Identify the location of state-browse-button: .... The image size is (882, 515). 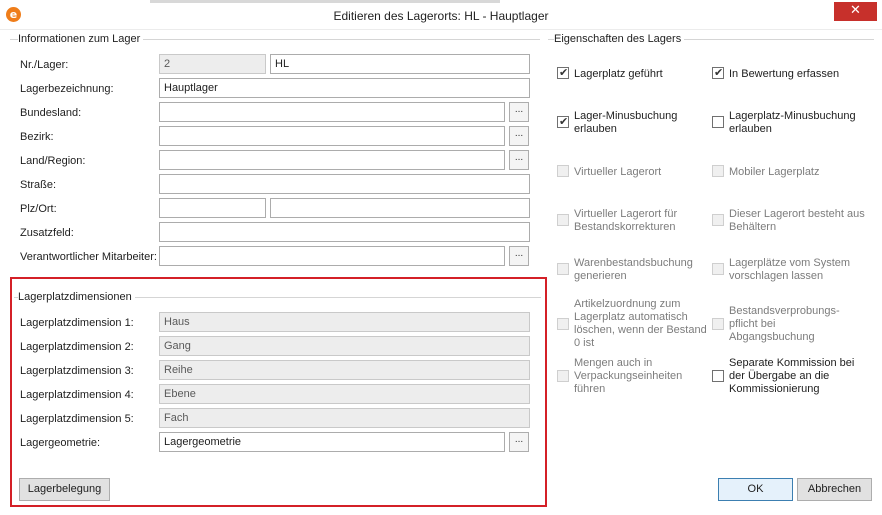
(519, 112).